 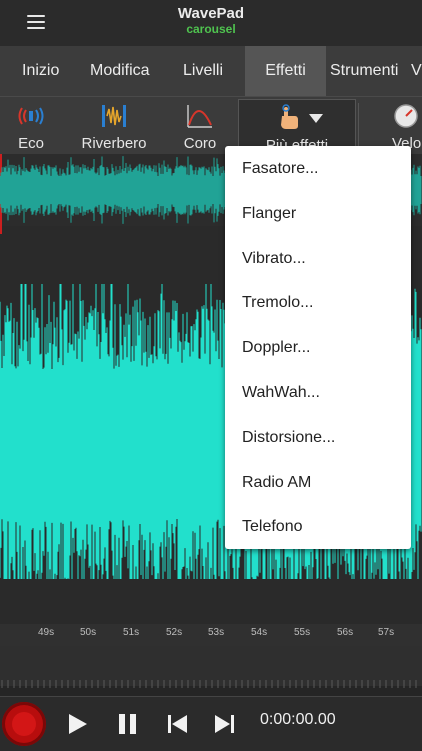 What do you see at coordinates (216, 632) in the screenshot?
I see `timeline-label: 53s` at bounding box center [216, 632].